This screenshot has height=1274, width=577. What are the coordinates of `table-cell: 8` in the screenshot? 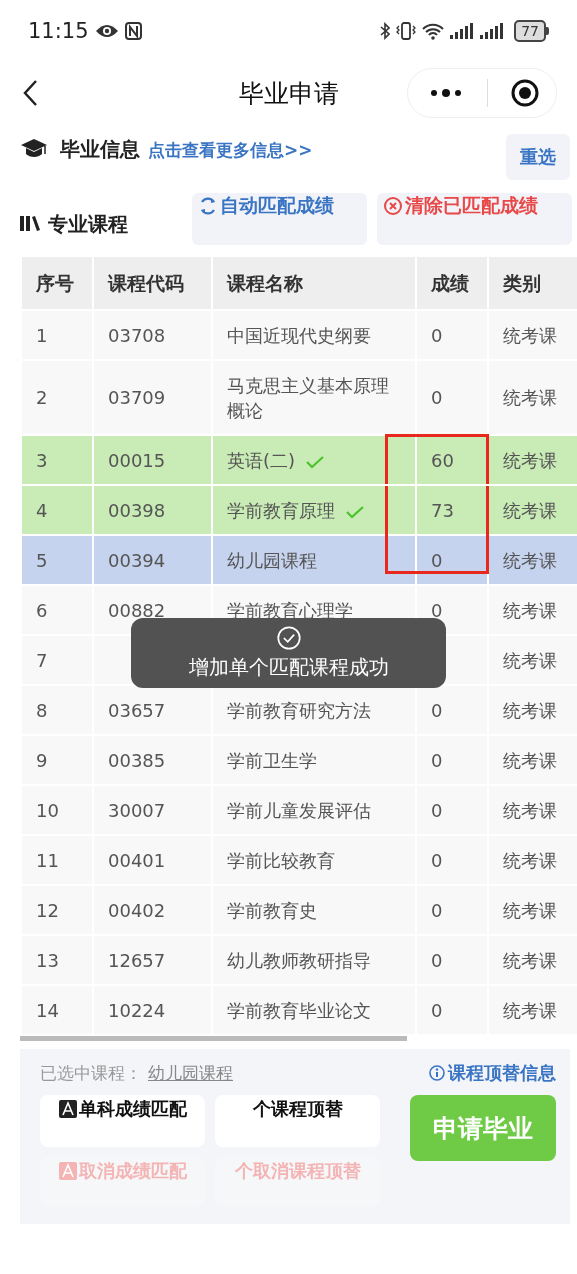 It's located at (42, 710).